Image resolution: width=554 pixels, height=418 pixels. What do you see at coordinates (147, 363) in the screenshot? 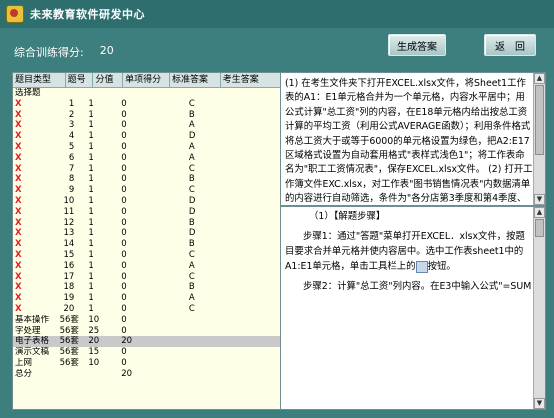
I see `table-row: 上网 56套 10 0` at bounding box center [147, 363].